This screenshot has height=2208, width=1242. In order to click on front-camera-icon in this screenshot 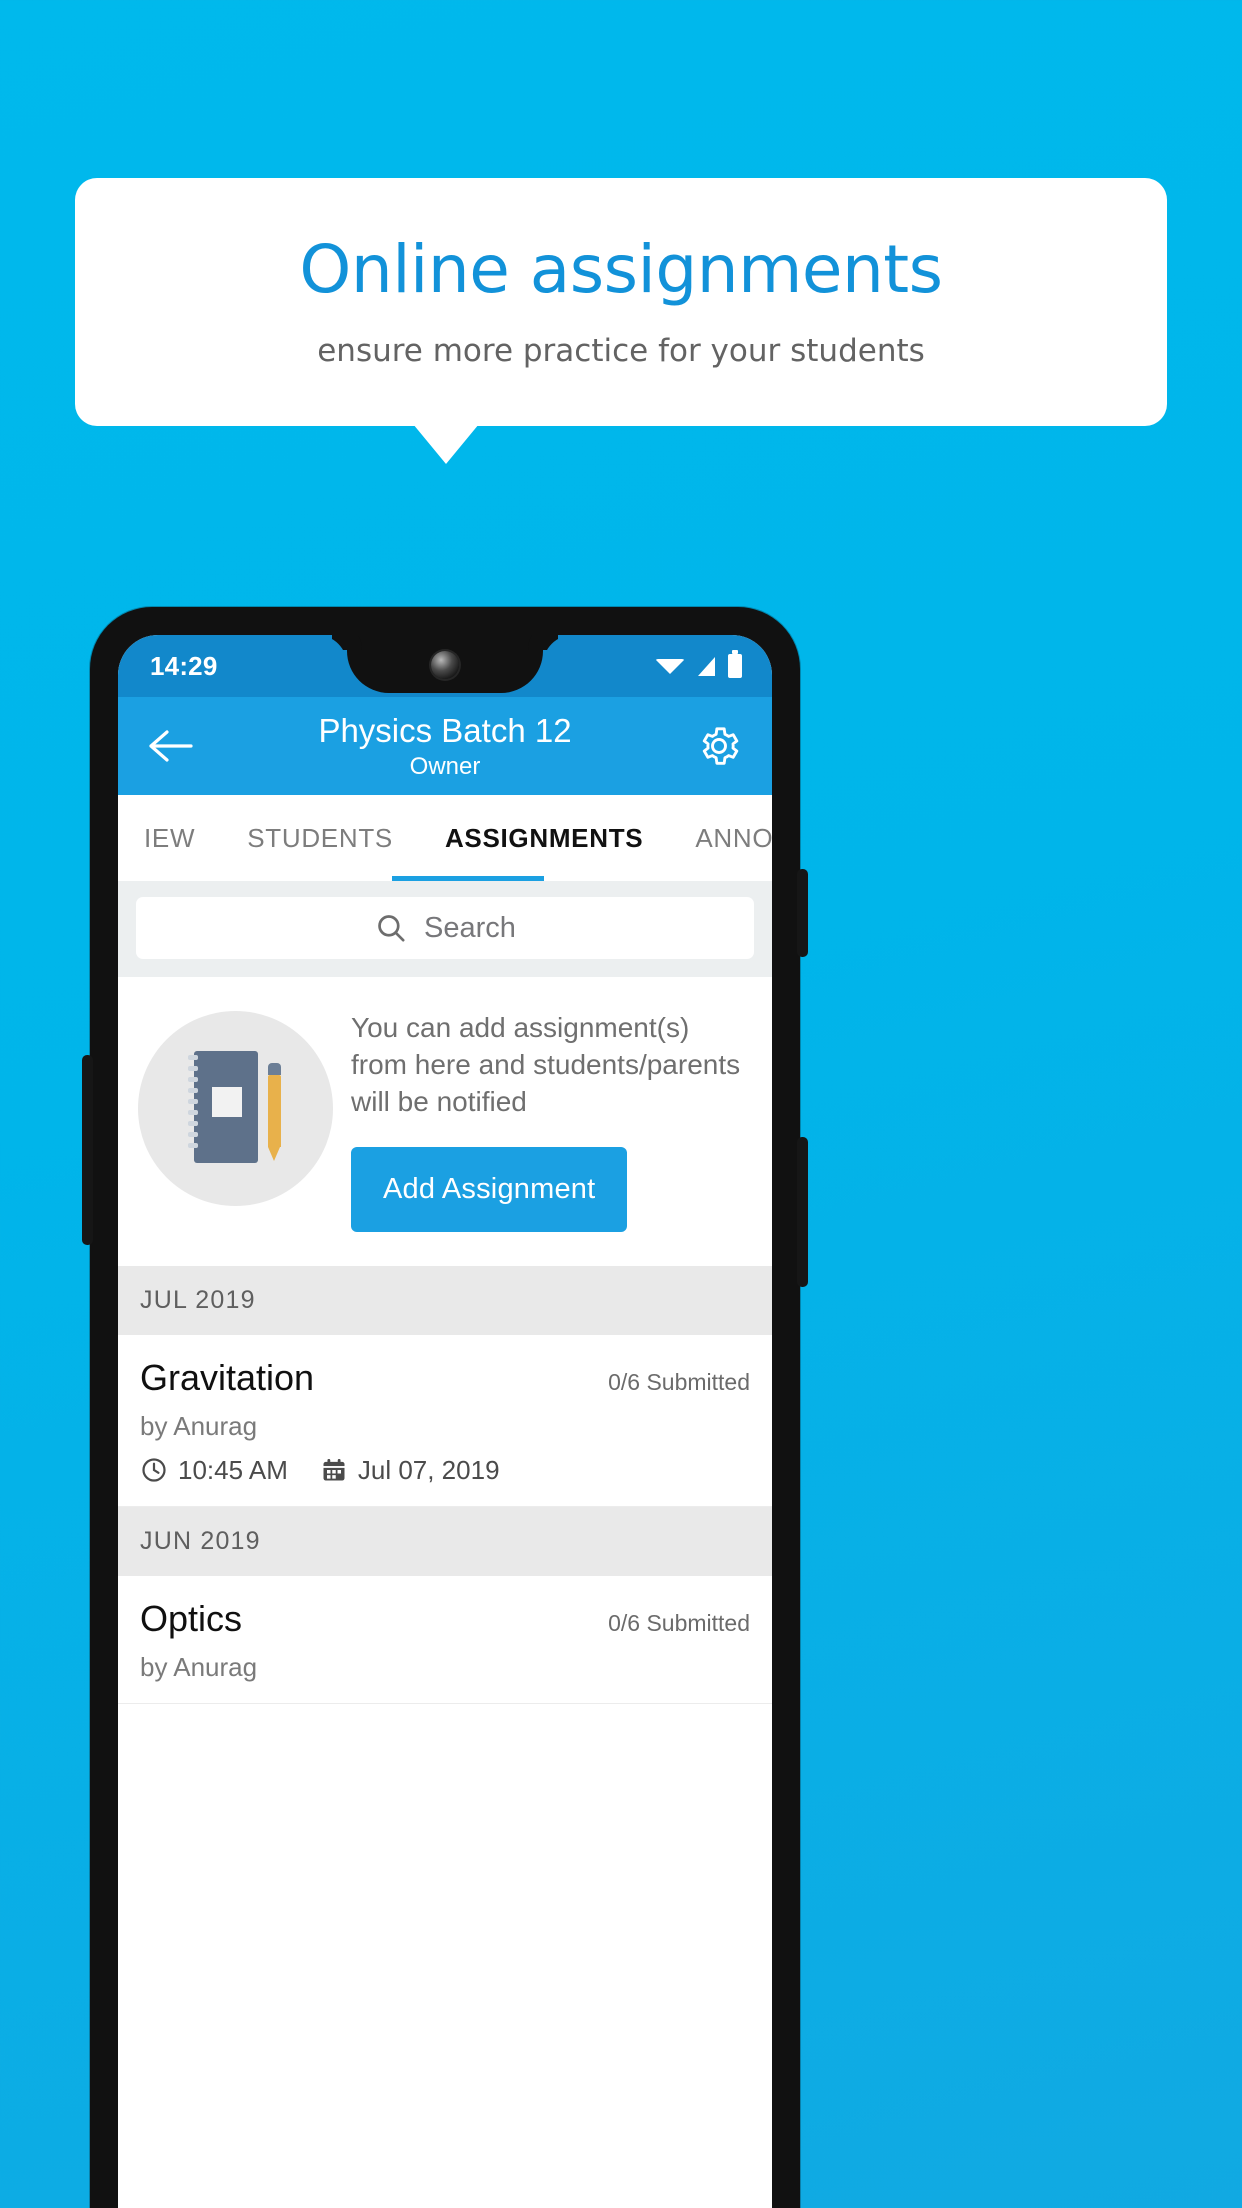, I will do `click(445, 665)`.